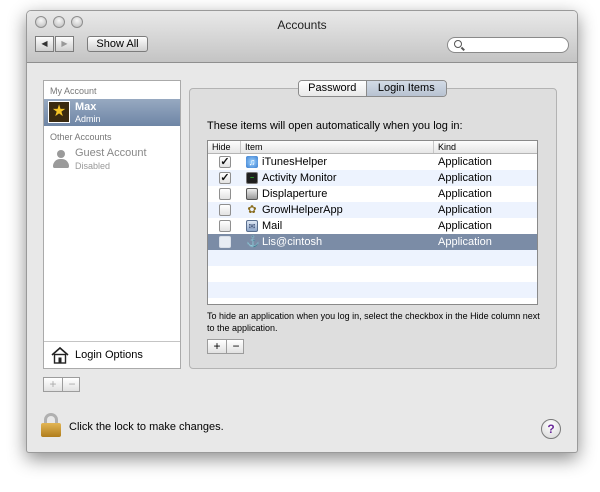 This screenshot has width=600, height=492. Describe the element at coordinates (111, 153) in the screenshot. I see `guest-account-name: Guest Account` at that location.